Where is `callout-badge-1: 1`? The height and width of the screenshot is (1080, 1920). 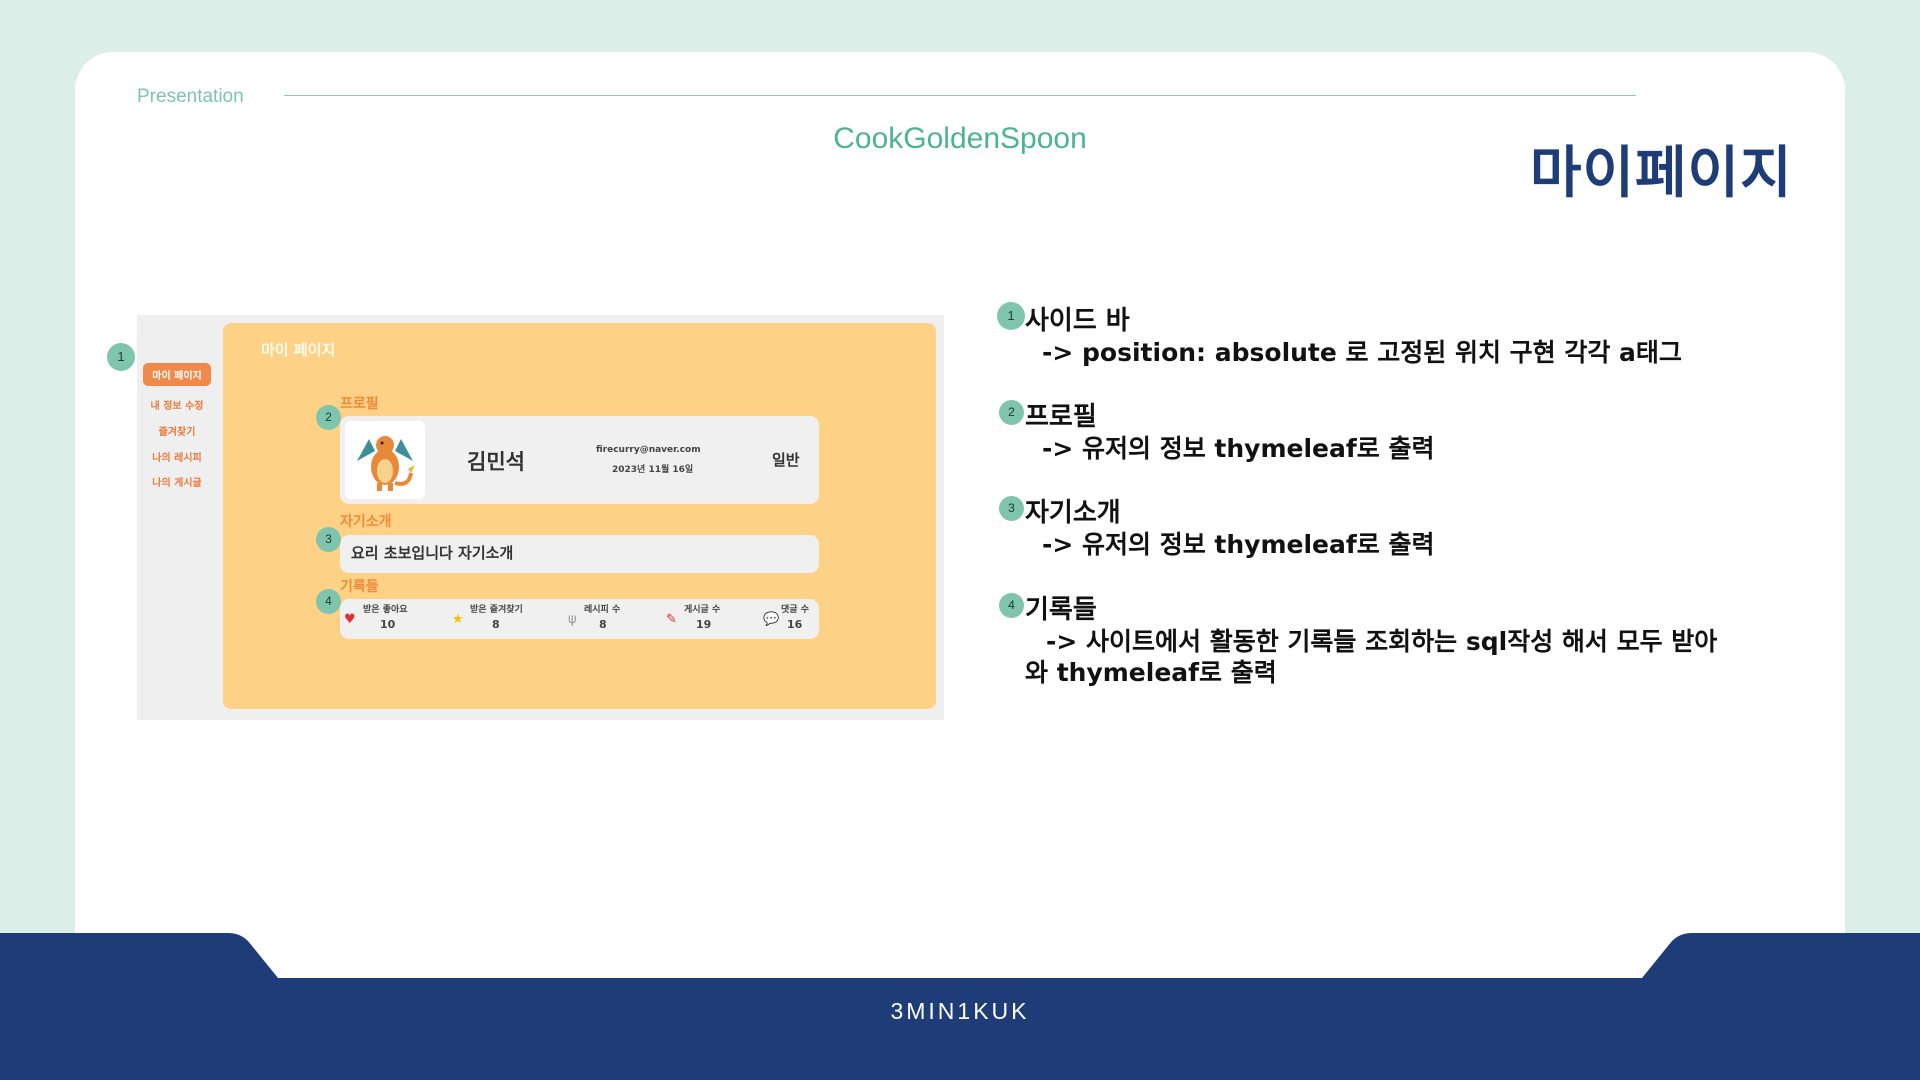
callout-badge-1: 1 is located at coordinates (121, 357).